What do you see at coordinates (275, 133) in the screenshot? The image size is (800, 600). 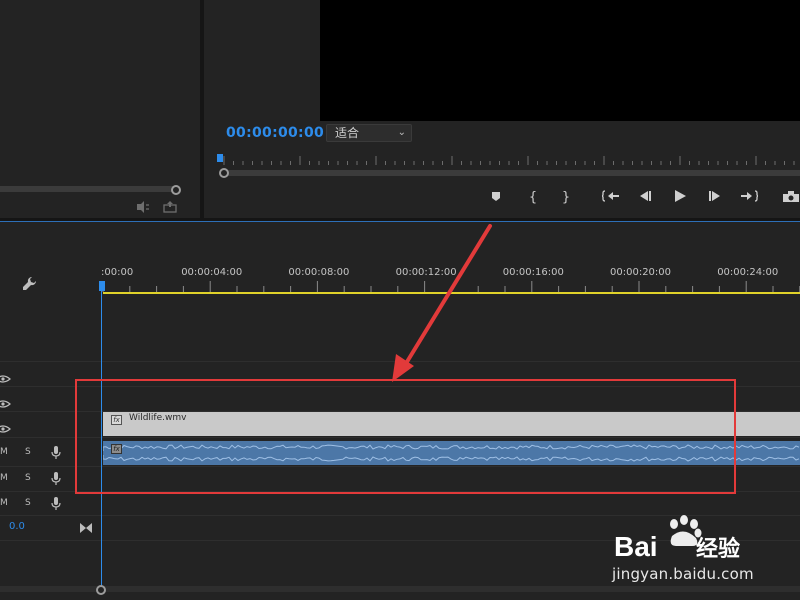 I see `program-timecode: 00:00:00:00` at bounding box center [275, 133].